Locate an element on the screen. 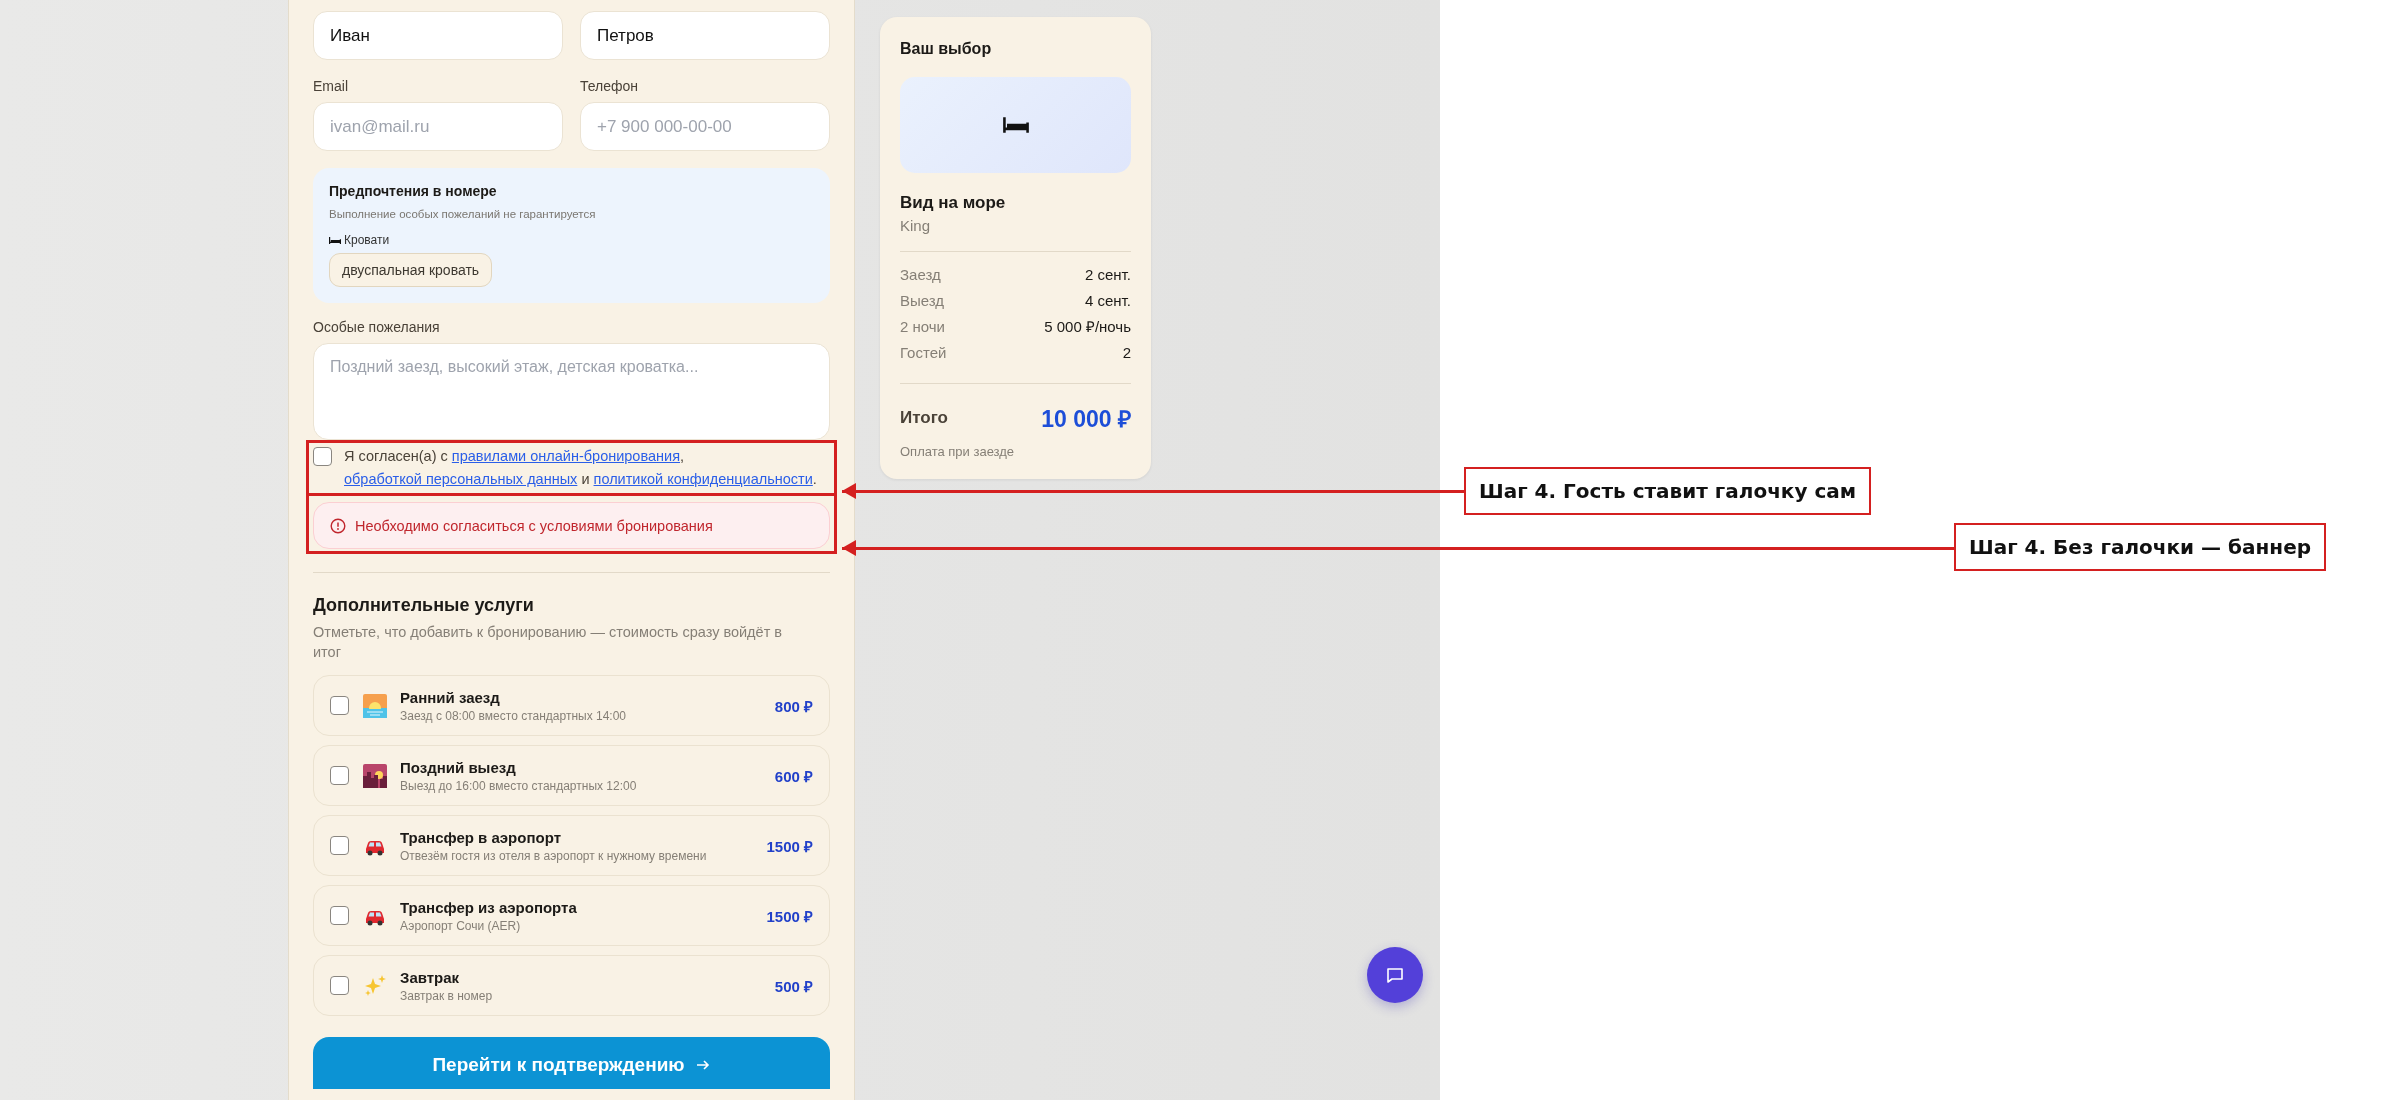  service-description: Завтрак в номер is located at coordinates (447, 995).